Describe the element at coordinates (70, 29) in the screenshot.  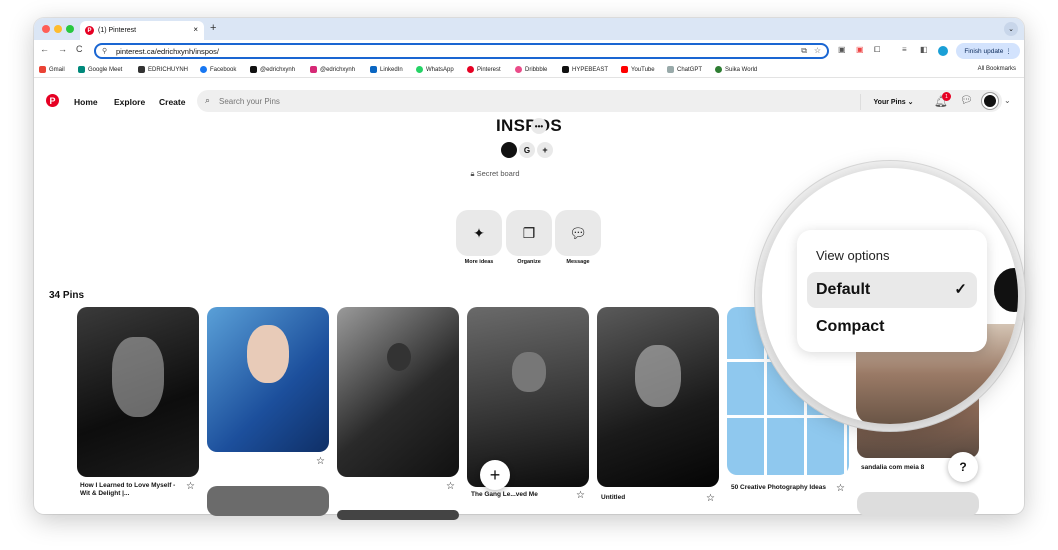
I see `zoom-window-button` at that location.